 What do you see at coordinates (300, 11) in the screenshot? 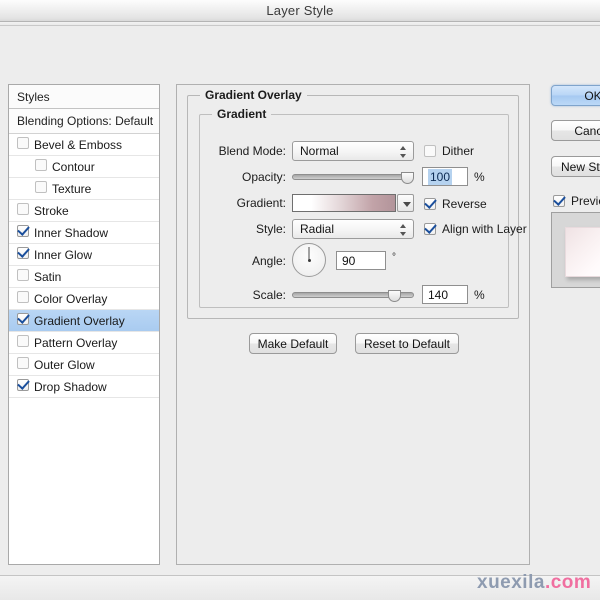
I see `window-titlebar: Layer Style` at bounding box center [300, 11].